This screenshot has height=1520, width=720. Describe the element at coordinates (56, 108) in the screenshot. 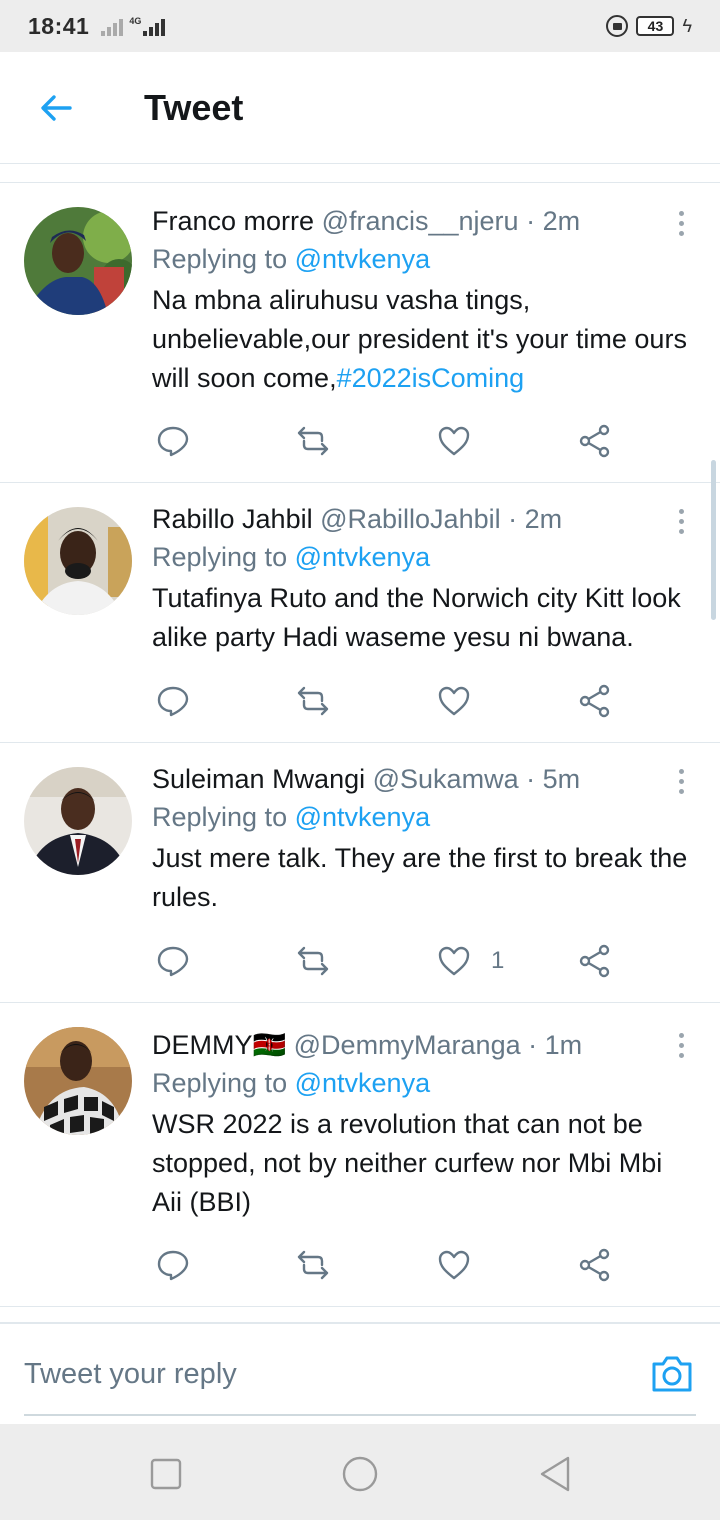

I see `back-button` at that location.